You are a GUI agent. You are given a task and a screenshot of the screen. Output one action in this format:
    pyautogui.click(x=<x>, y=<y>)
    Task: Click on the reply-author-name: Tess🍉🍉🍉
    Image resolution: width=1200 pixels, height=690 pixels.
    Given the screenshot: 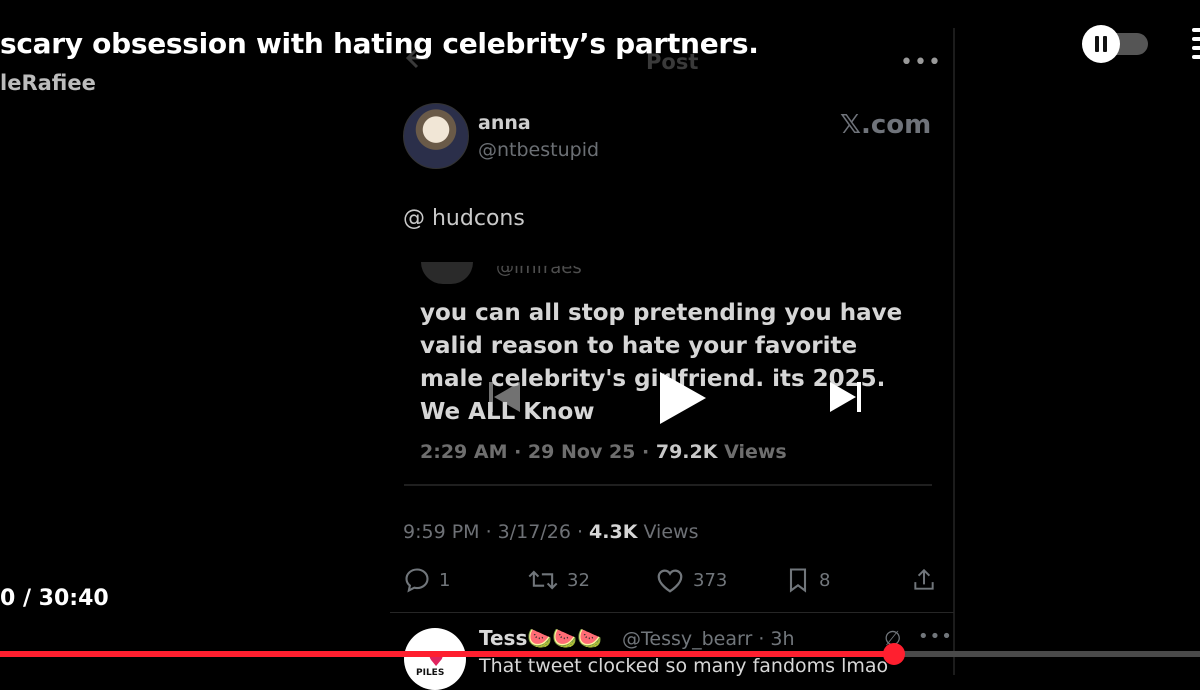 What is the action you would take?
    pyautogui.click(x=541, y=638)
    